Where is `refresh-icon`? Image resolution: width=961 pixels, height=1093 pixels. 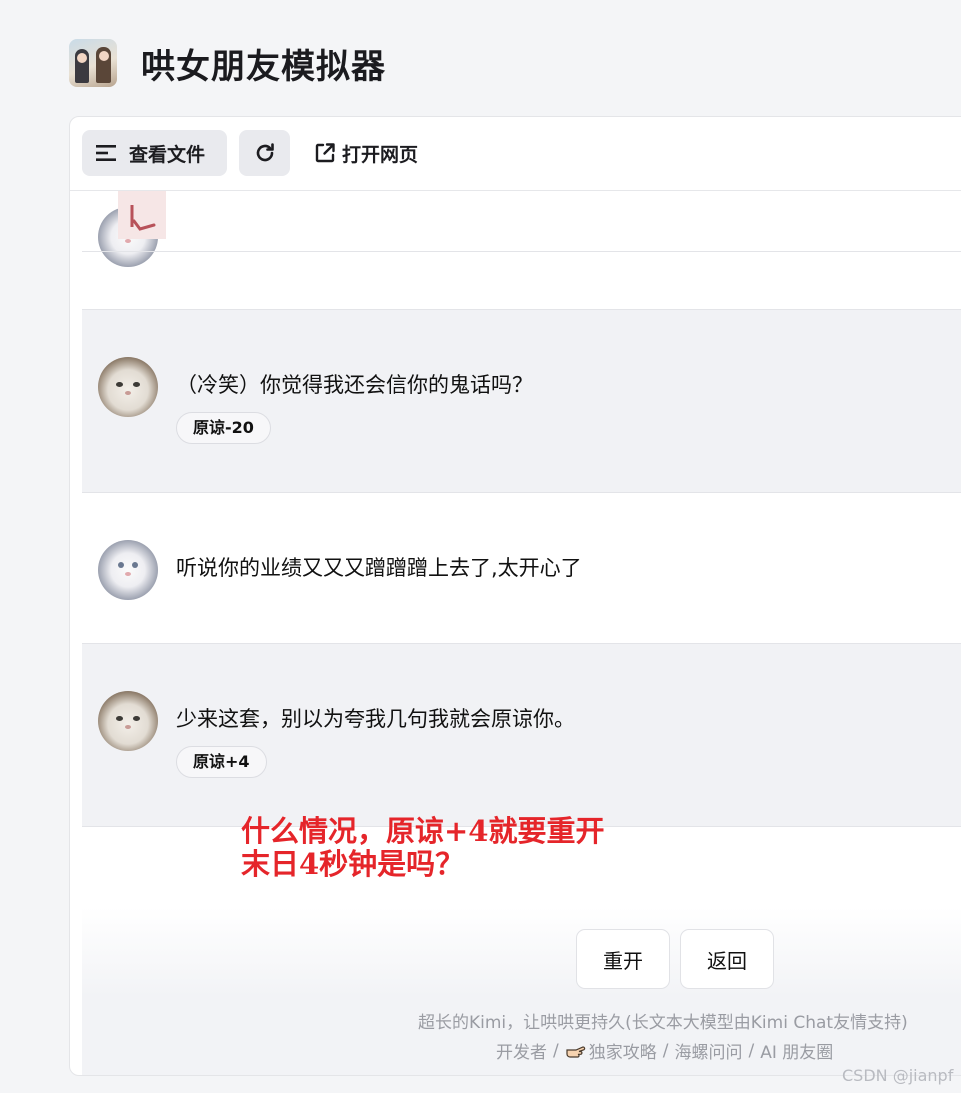
refresh-icon is located at coordinates (265, 152).